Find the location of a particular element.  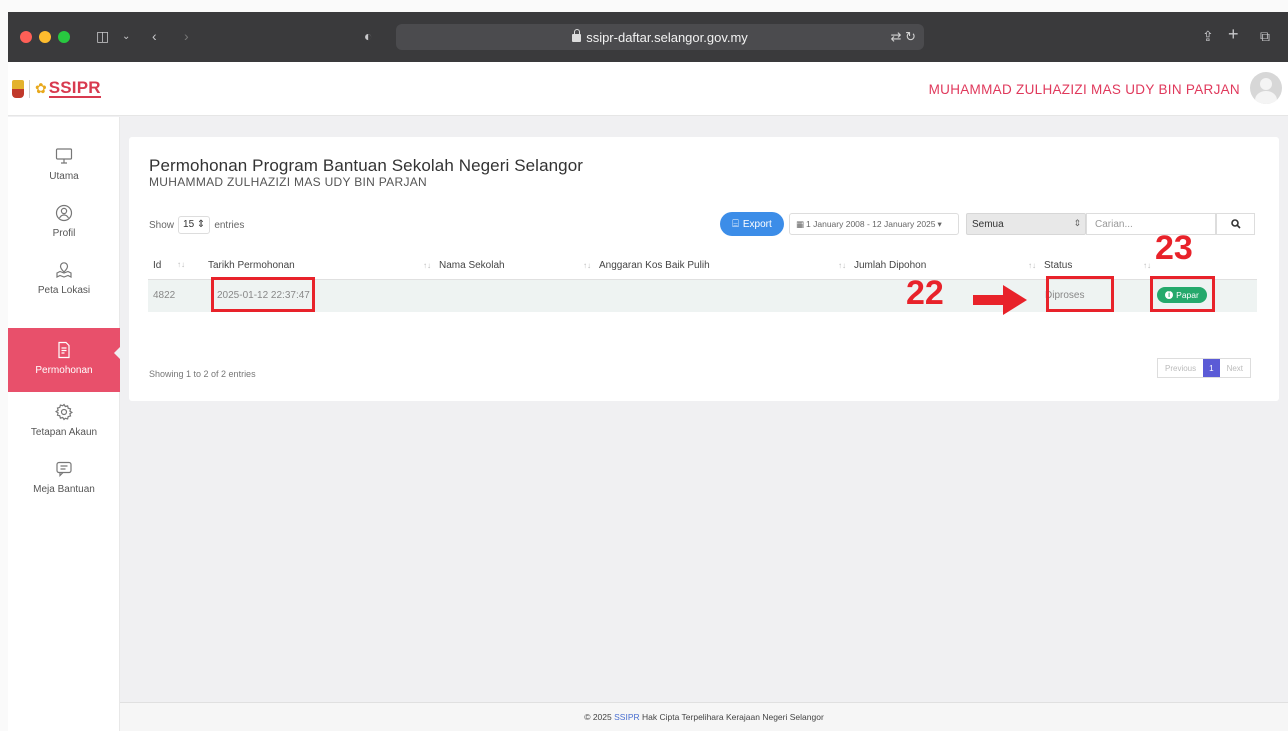

forward-icon: › is located at coordinates (186, 36).